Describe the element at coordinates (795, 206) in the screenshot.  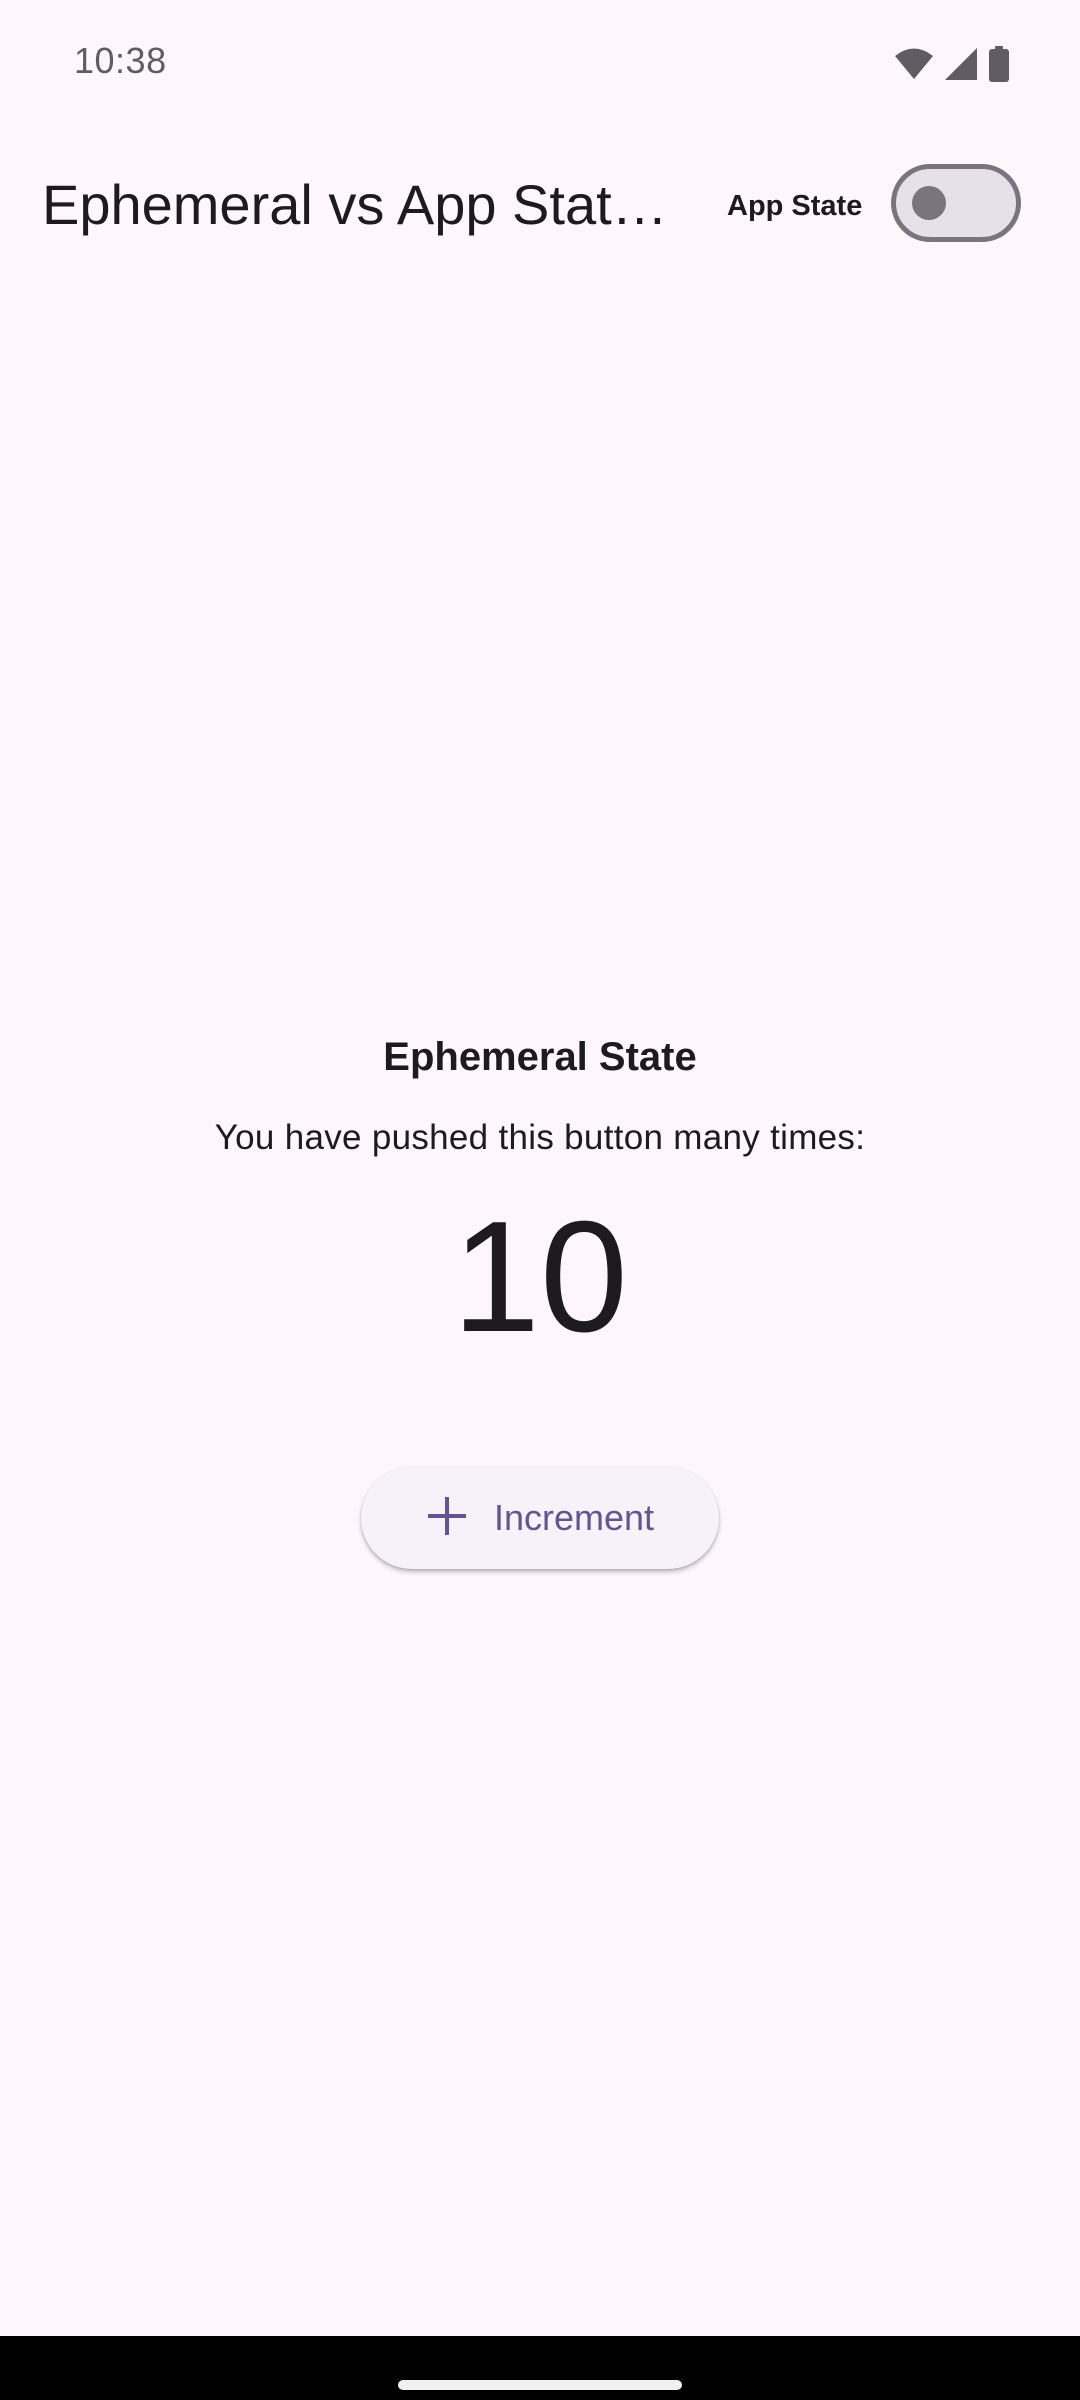
I see `app-state-toggle-label: App State` at that location.